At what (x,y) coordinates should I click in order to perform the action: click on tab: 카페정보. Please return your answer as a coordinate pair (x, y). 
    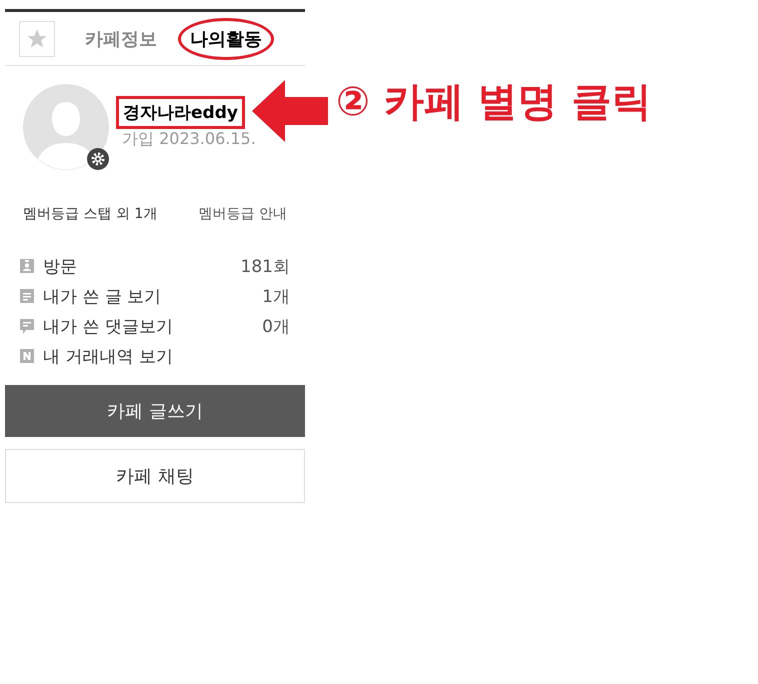
    Looking at the image, I should click on (121, 38).